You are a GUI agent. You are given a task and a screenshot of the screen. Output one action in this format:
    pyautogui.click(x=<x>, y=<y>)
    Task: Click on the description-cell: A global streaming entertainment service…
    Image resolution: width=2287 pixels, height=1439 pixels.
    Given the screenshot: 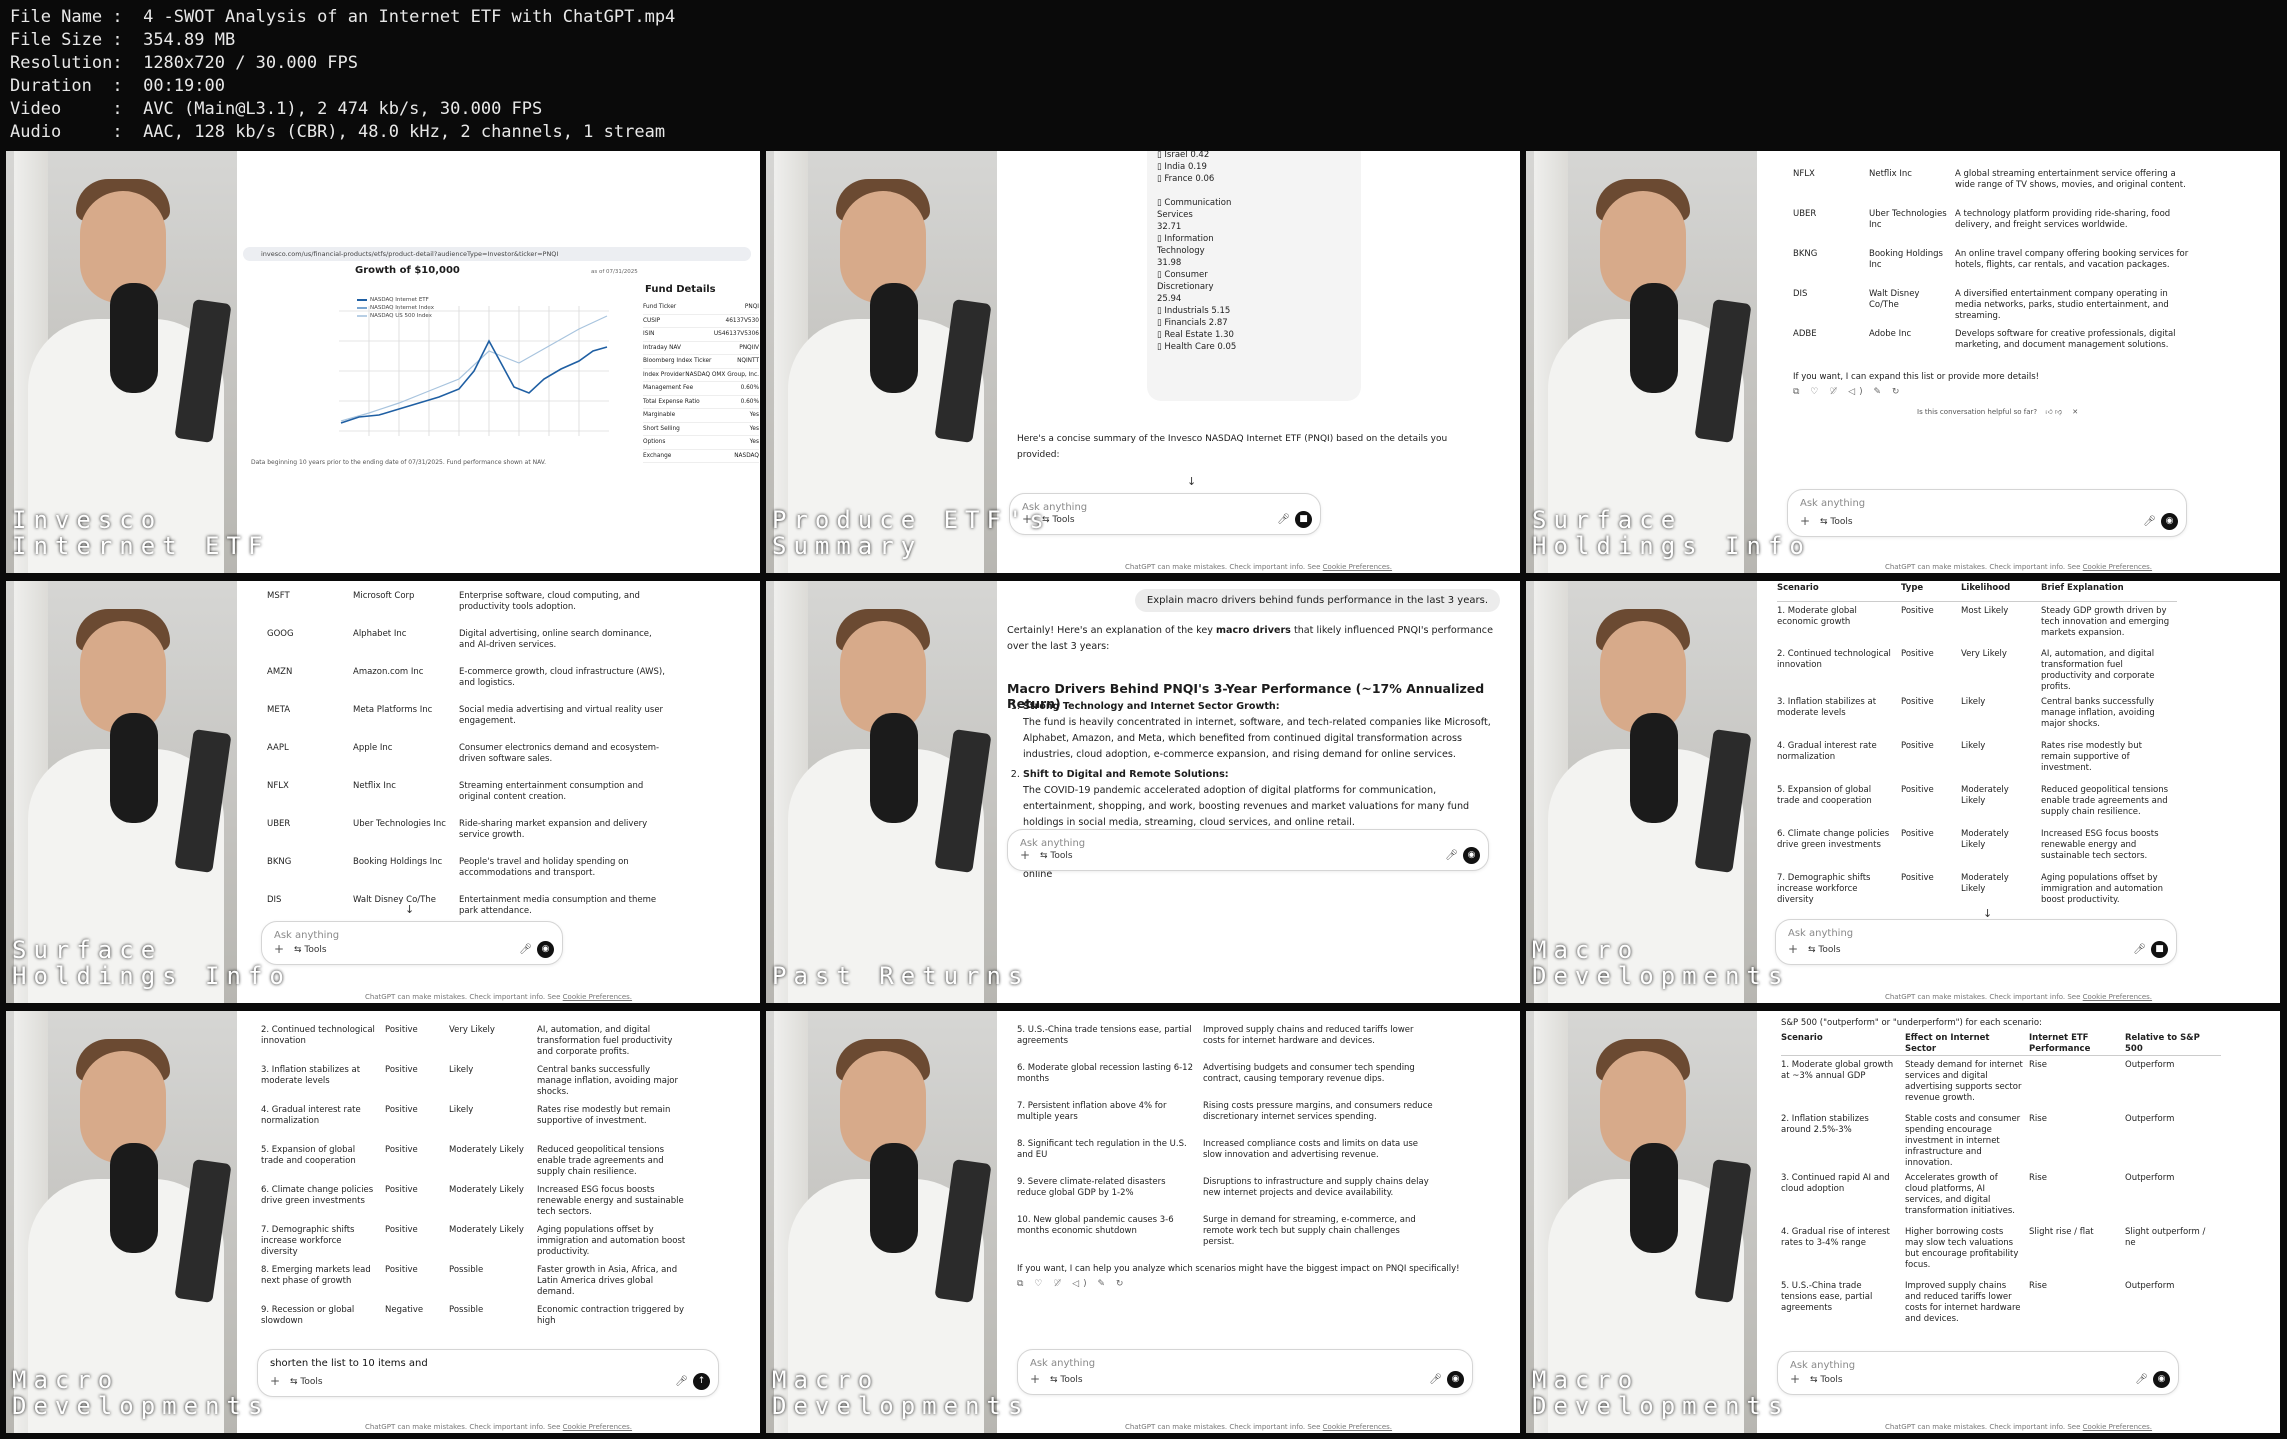 What is the action you would take?
    pyautogui.click(x=2078, y=189)
    